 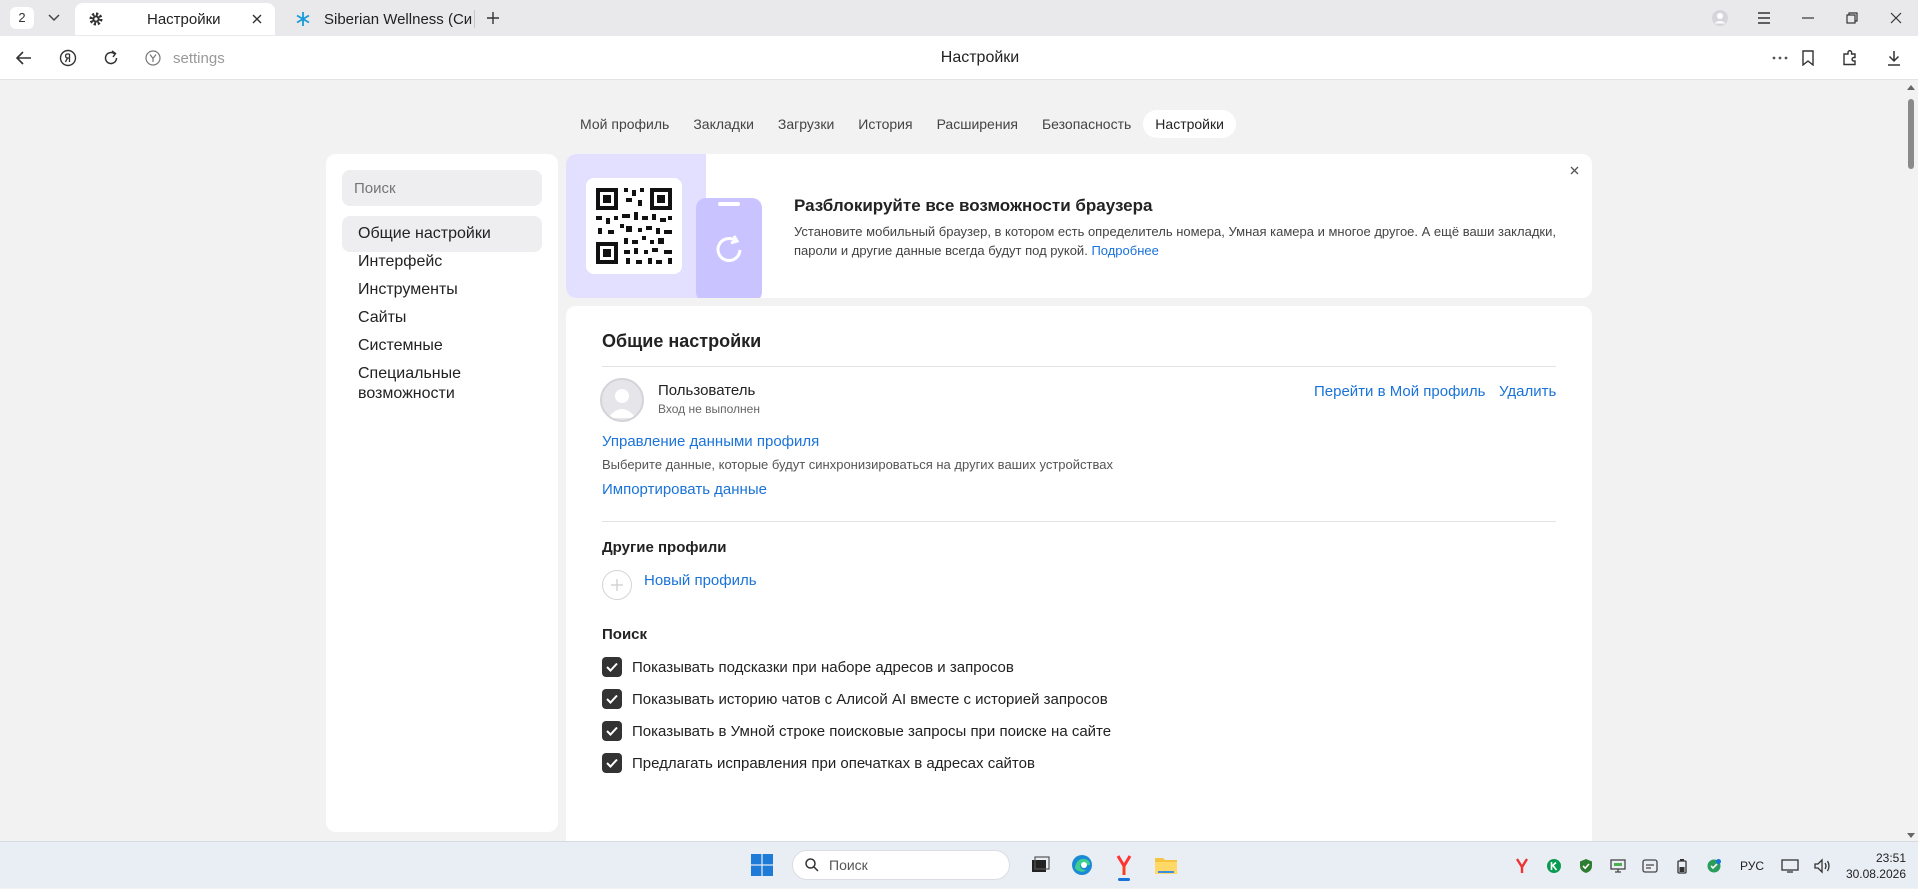 I want to click on nav-downloads: Загрузки, so click(x=806, y=124).